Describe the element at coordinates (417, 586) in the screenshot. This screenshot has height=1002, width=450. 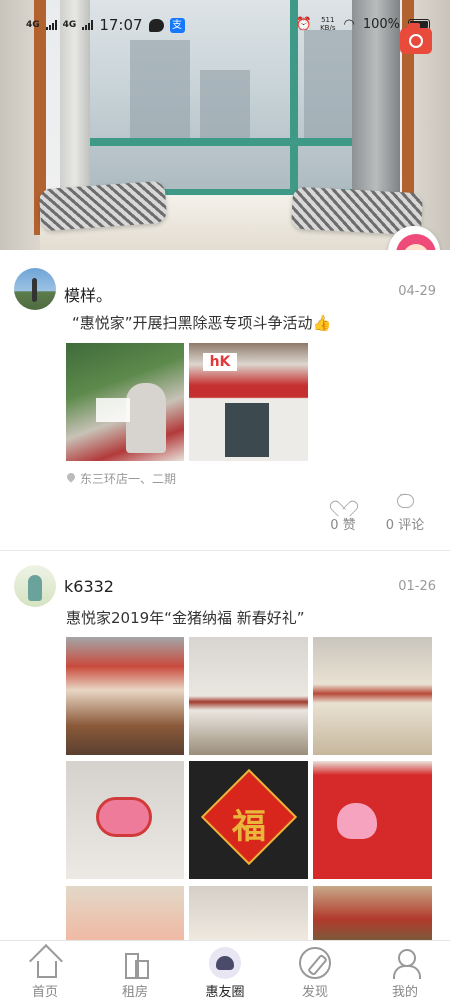
I see `post-date: 01-26` at that location.